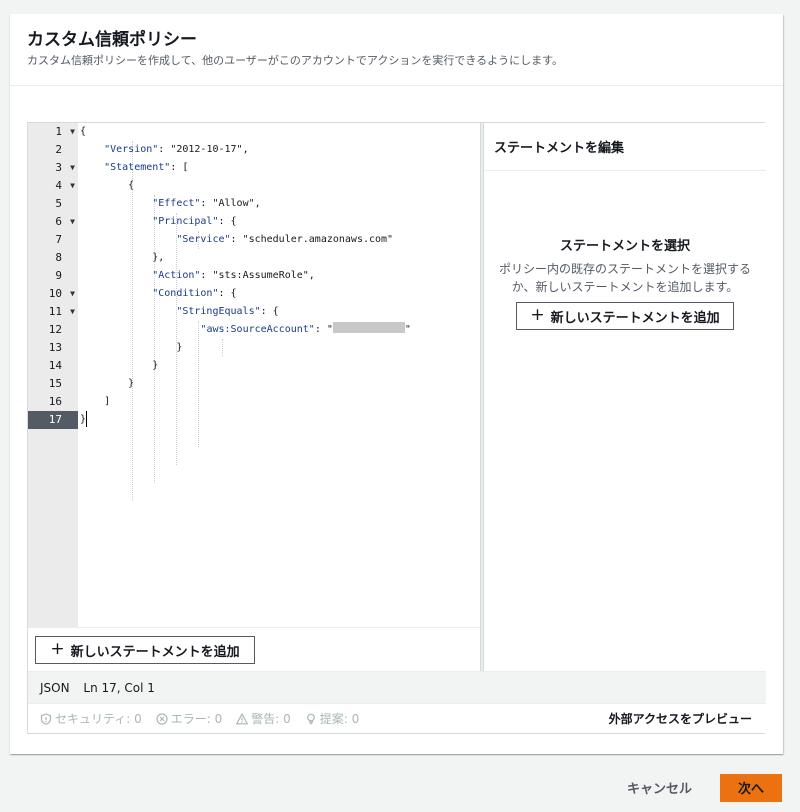 The image size is (800, 812). What do you see at coordinates (53, 204) in the screenshot?
I see `line-number-row: 5` at bounding box center [53, 204].